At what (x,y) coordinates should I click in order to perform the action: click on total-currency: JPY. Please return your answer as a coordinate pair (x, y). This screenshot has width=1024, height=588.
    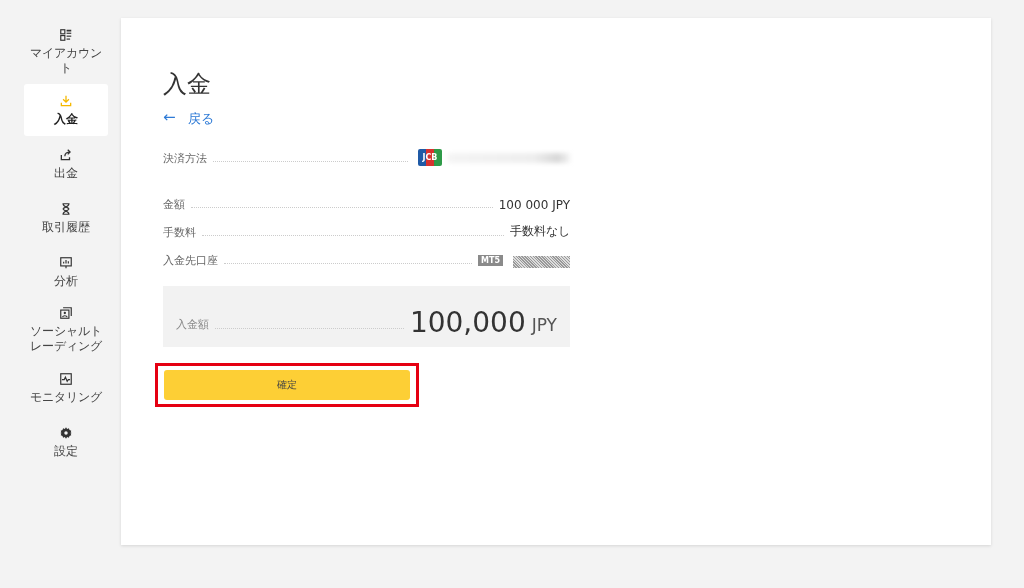
    Looking at the image, I should click on (544, 325).